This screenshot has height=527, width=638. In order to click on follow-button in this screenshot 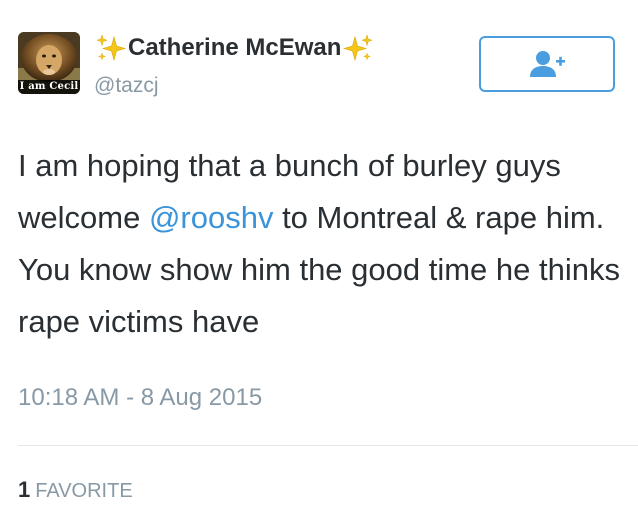, I will do `click(547, 64)`.